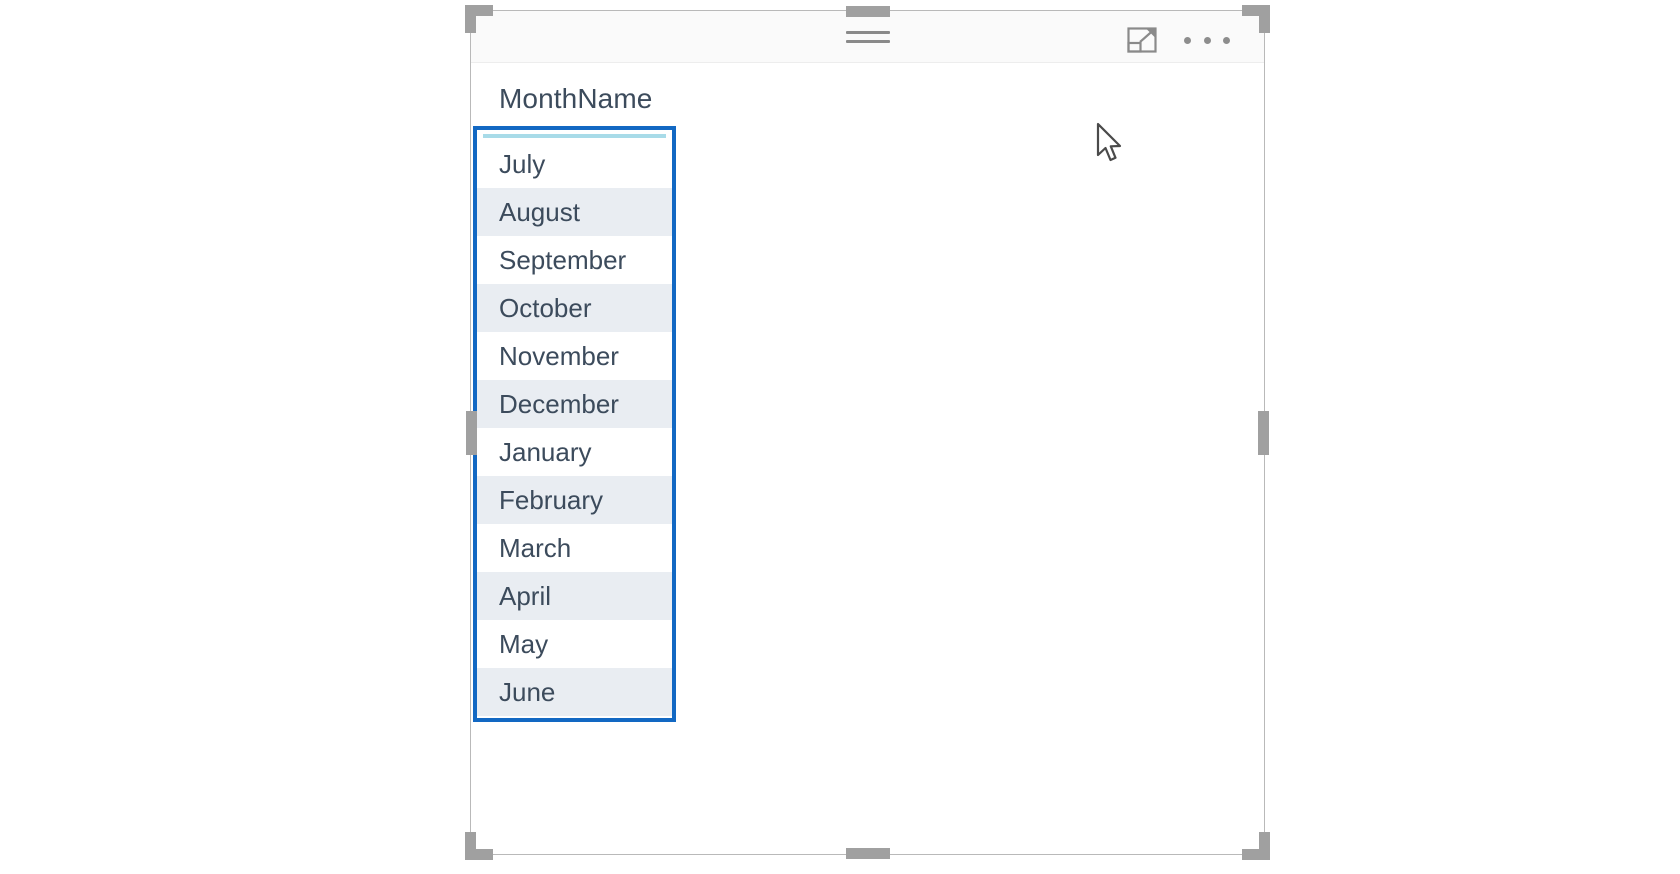 The image size is (1680, 874). Describe the element at coordinates (574, 136) in the screenshot. I see `slicer-header-rule` at that location.